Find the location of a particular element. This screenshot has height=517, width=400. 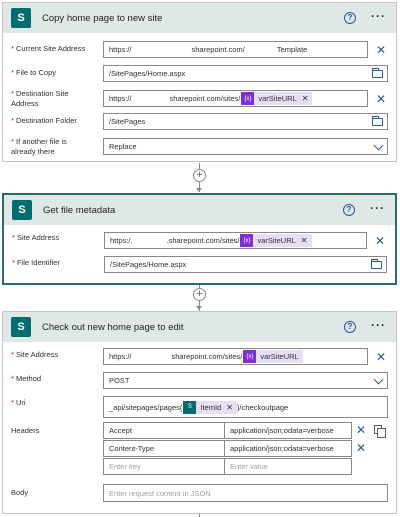

header-key-field: Content-Type is located at coordinates (164, 448).